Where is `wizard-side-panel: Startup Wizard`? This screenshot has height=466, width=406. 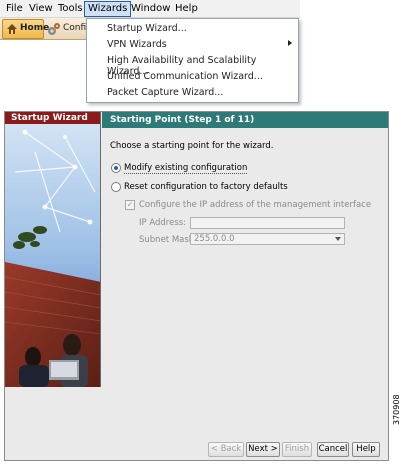
wizard-side-panel: Startup Wizard is located at coordinates (53, 249).